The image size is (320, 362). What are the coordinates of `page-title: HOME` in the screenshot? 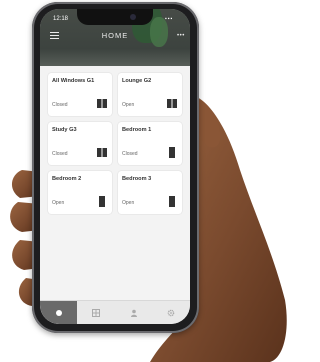 It's located at (115, 35).